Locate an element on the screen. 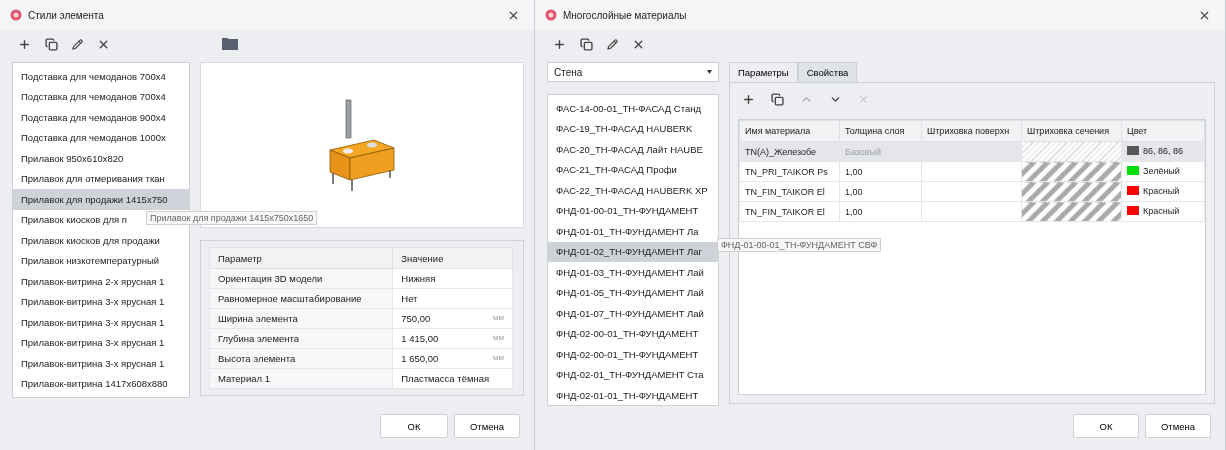 Image resolution: width=1226 pixels, height=450 pixels. style-list-item: Прилавок для отмеривания ткан is located at coordinates (101, 178).